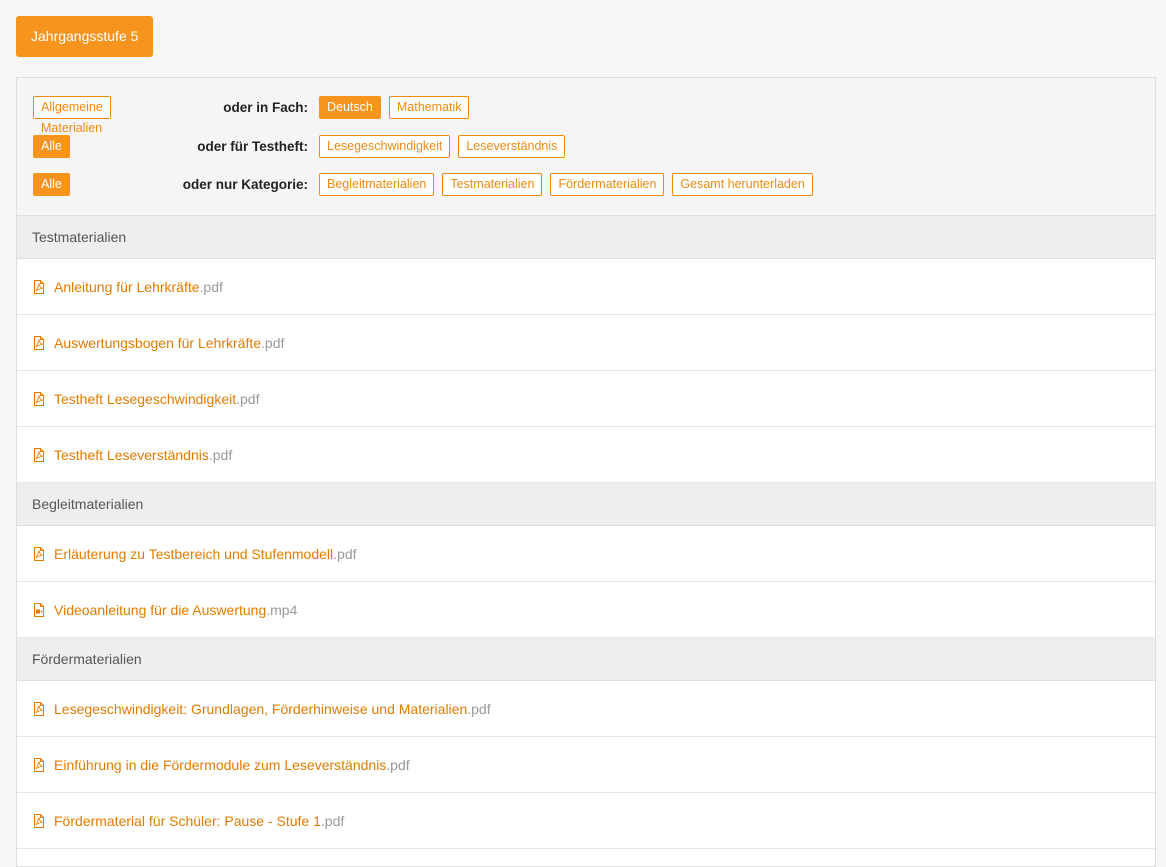 This screenshot has width=1166, height=867. What do you see at coordinates (85, 36) in the screenshot?
I see `grade-level-button: Jahrgangsstufe 5` at bounding box center [85, 36].